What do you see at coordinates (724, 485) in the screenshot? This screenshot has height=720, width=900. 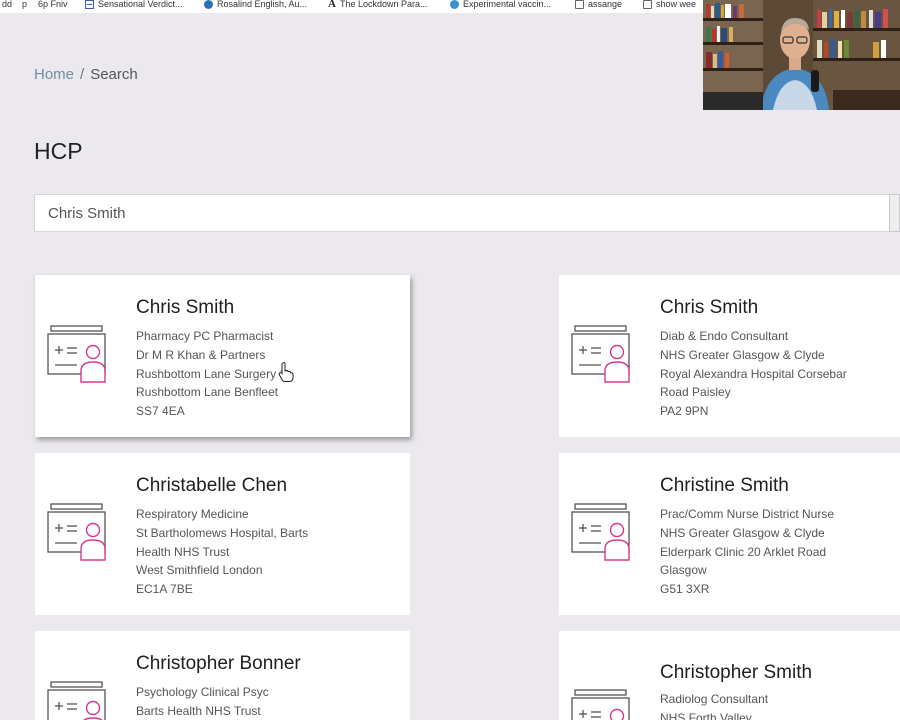 I see `hcp-name: Christine Smith` at bounding box center [724, 485].